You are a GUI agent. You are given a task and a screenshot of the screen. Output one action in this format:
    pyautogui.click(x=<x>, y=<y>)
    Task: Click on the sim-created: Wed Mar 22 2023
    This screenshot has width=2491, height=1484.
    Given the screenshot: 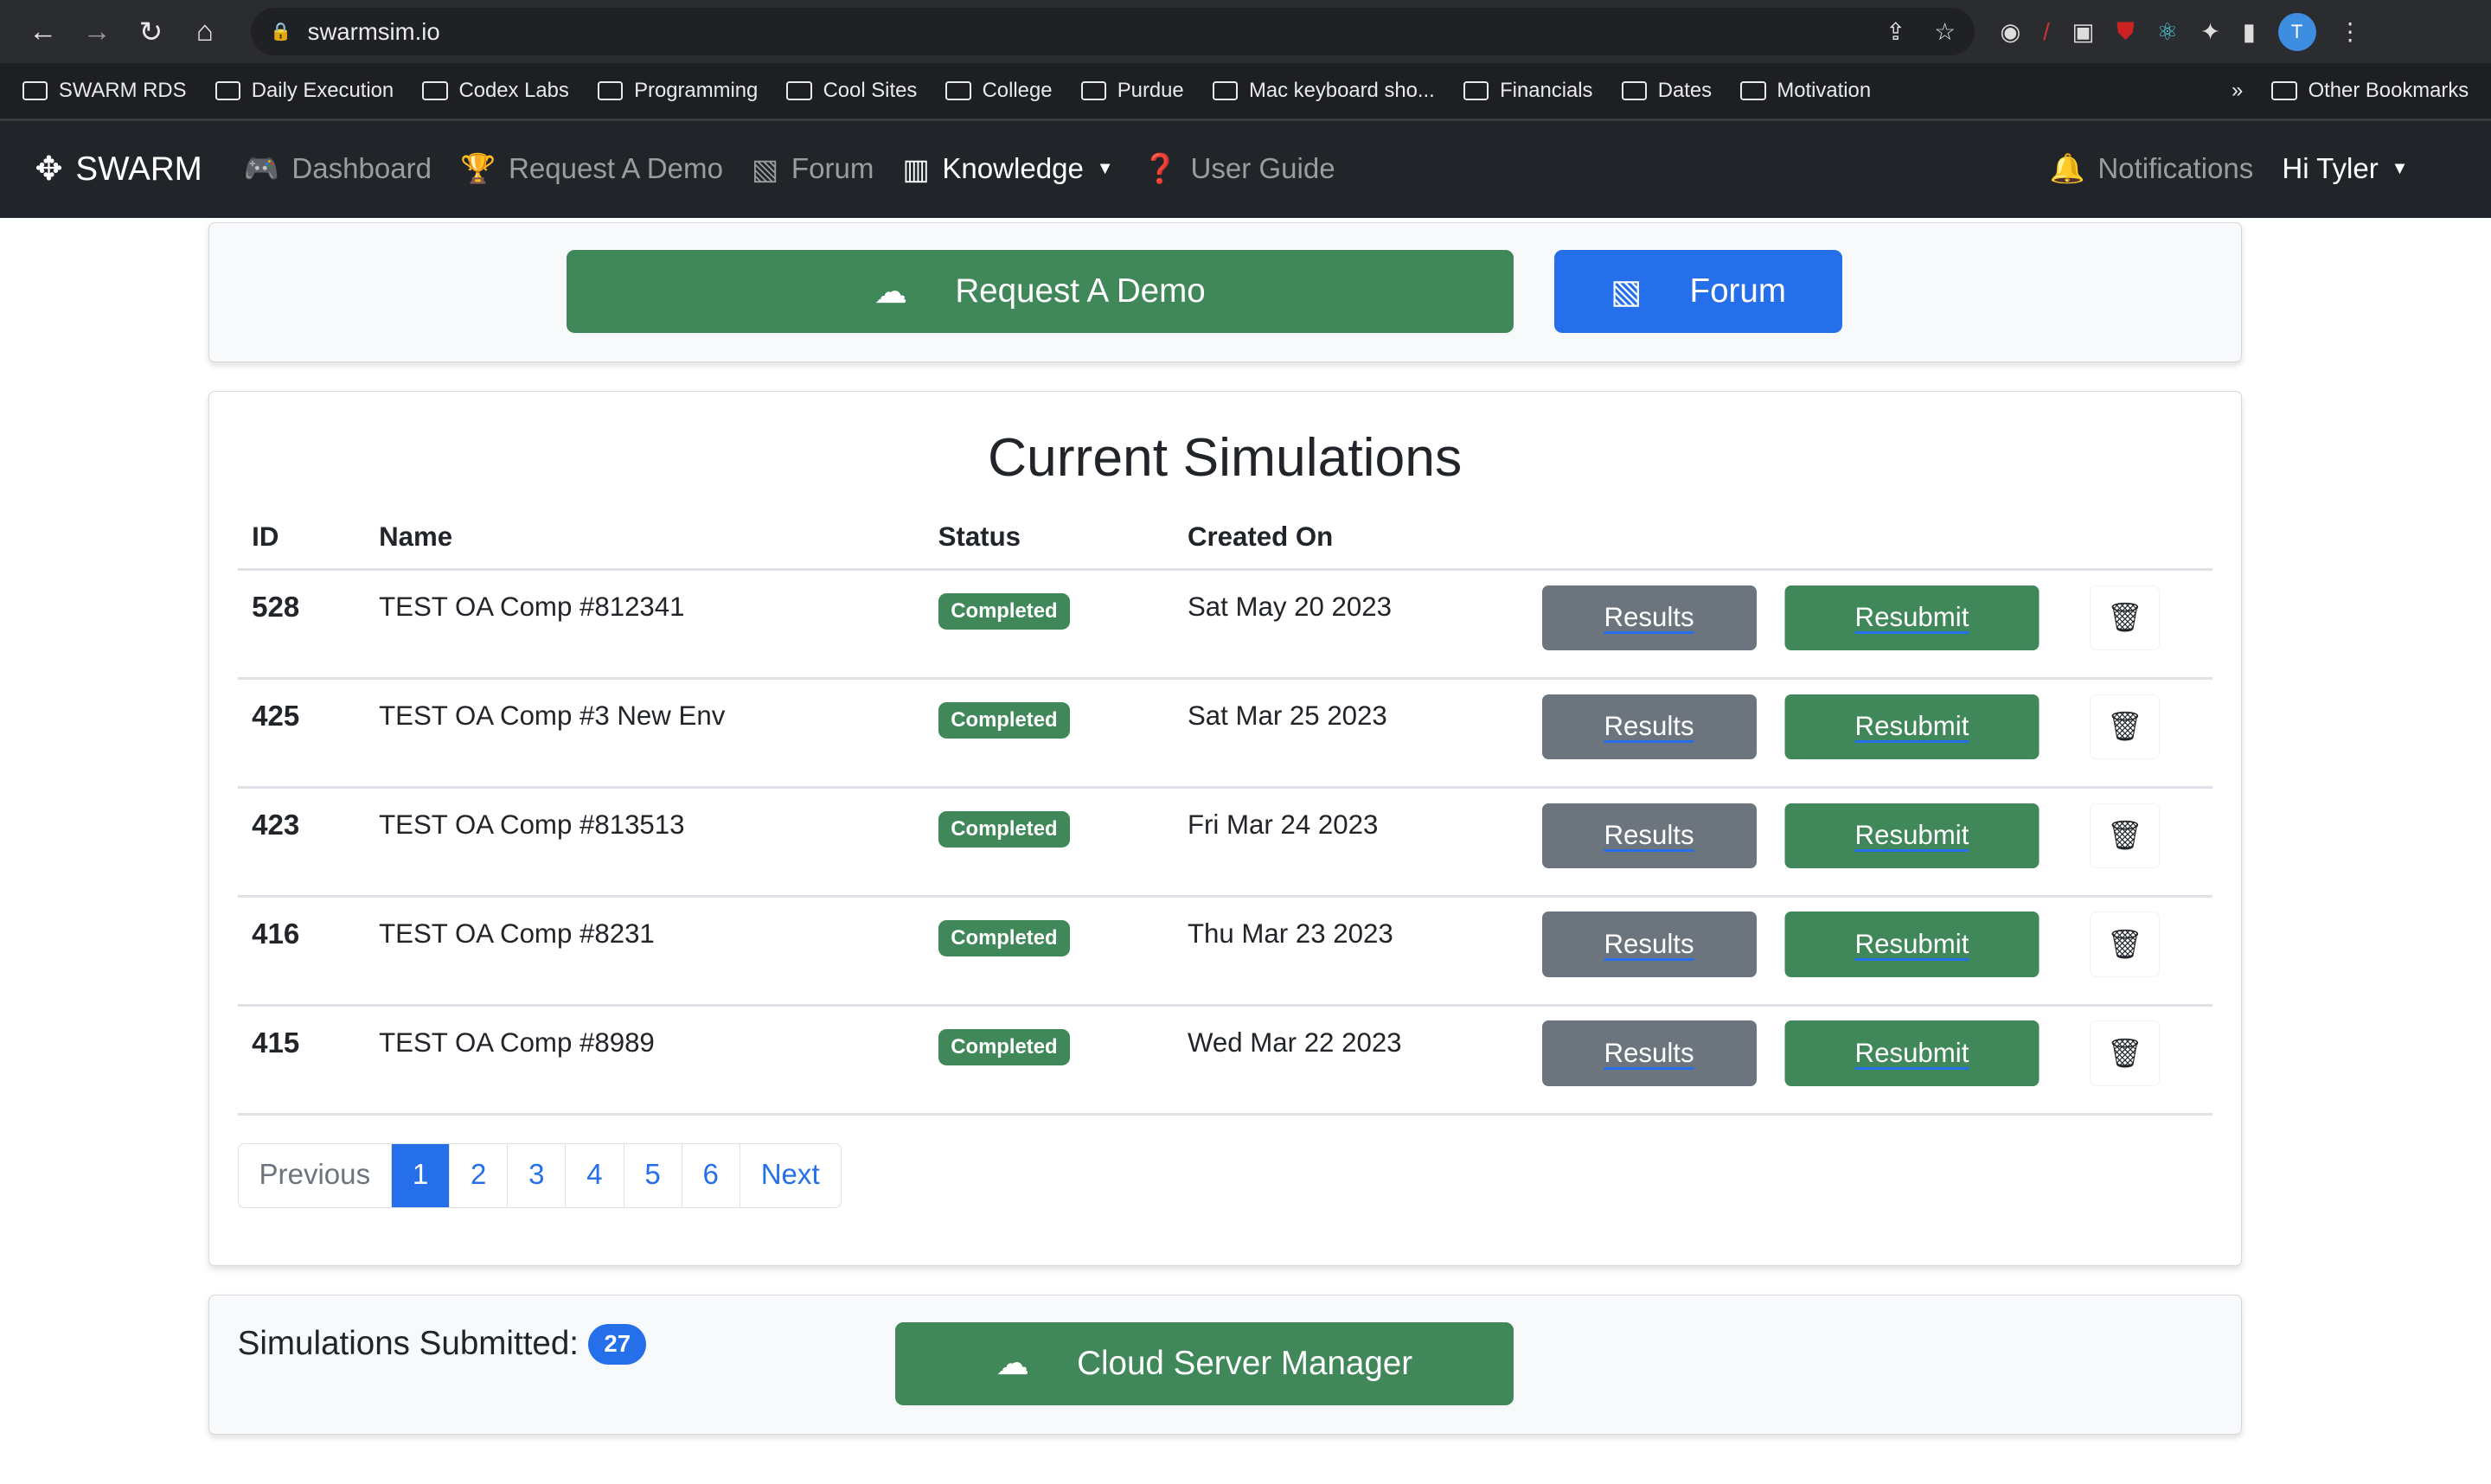 What is the action you would take?
    pyautogui.click(x=1360, y=1060)
    